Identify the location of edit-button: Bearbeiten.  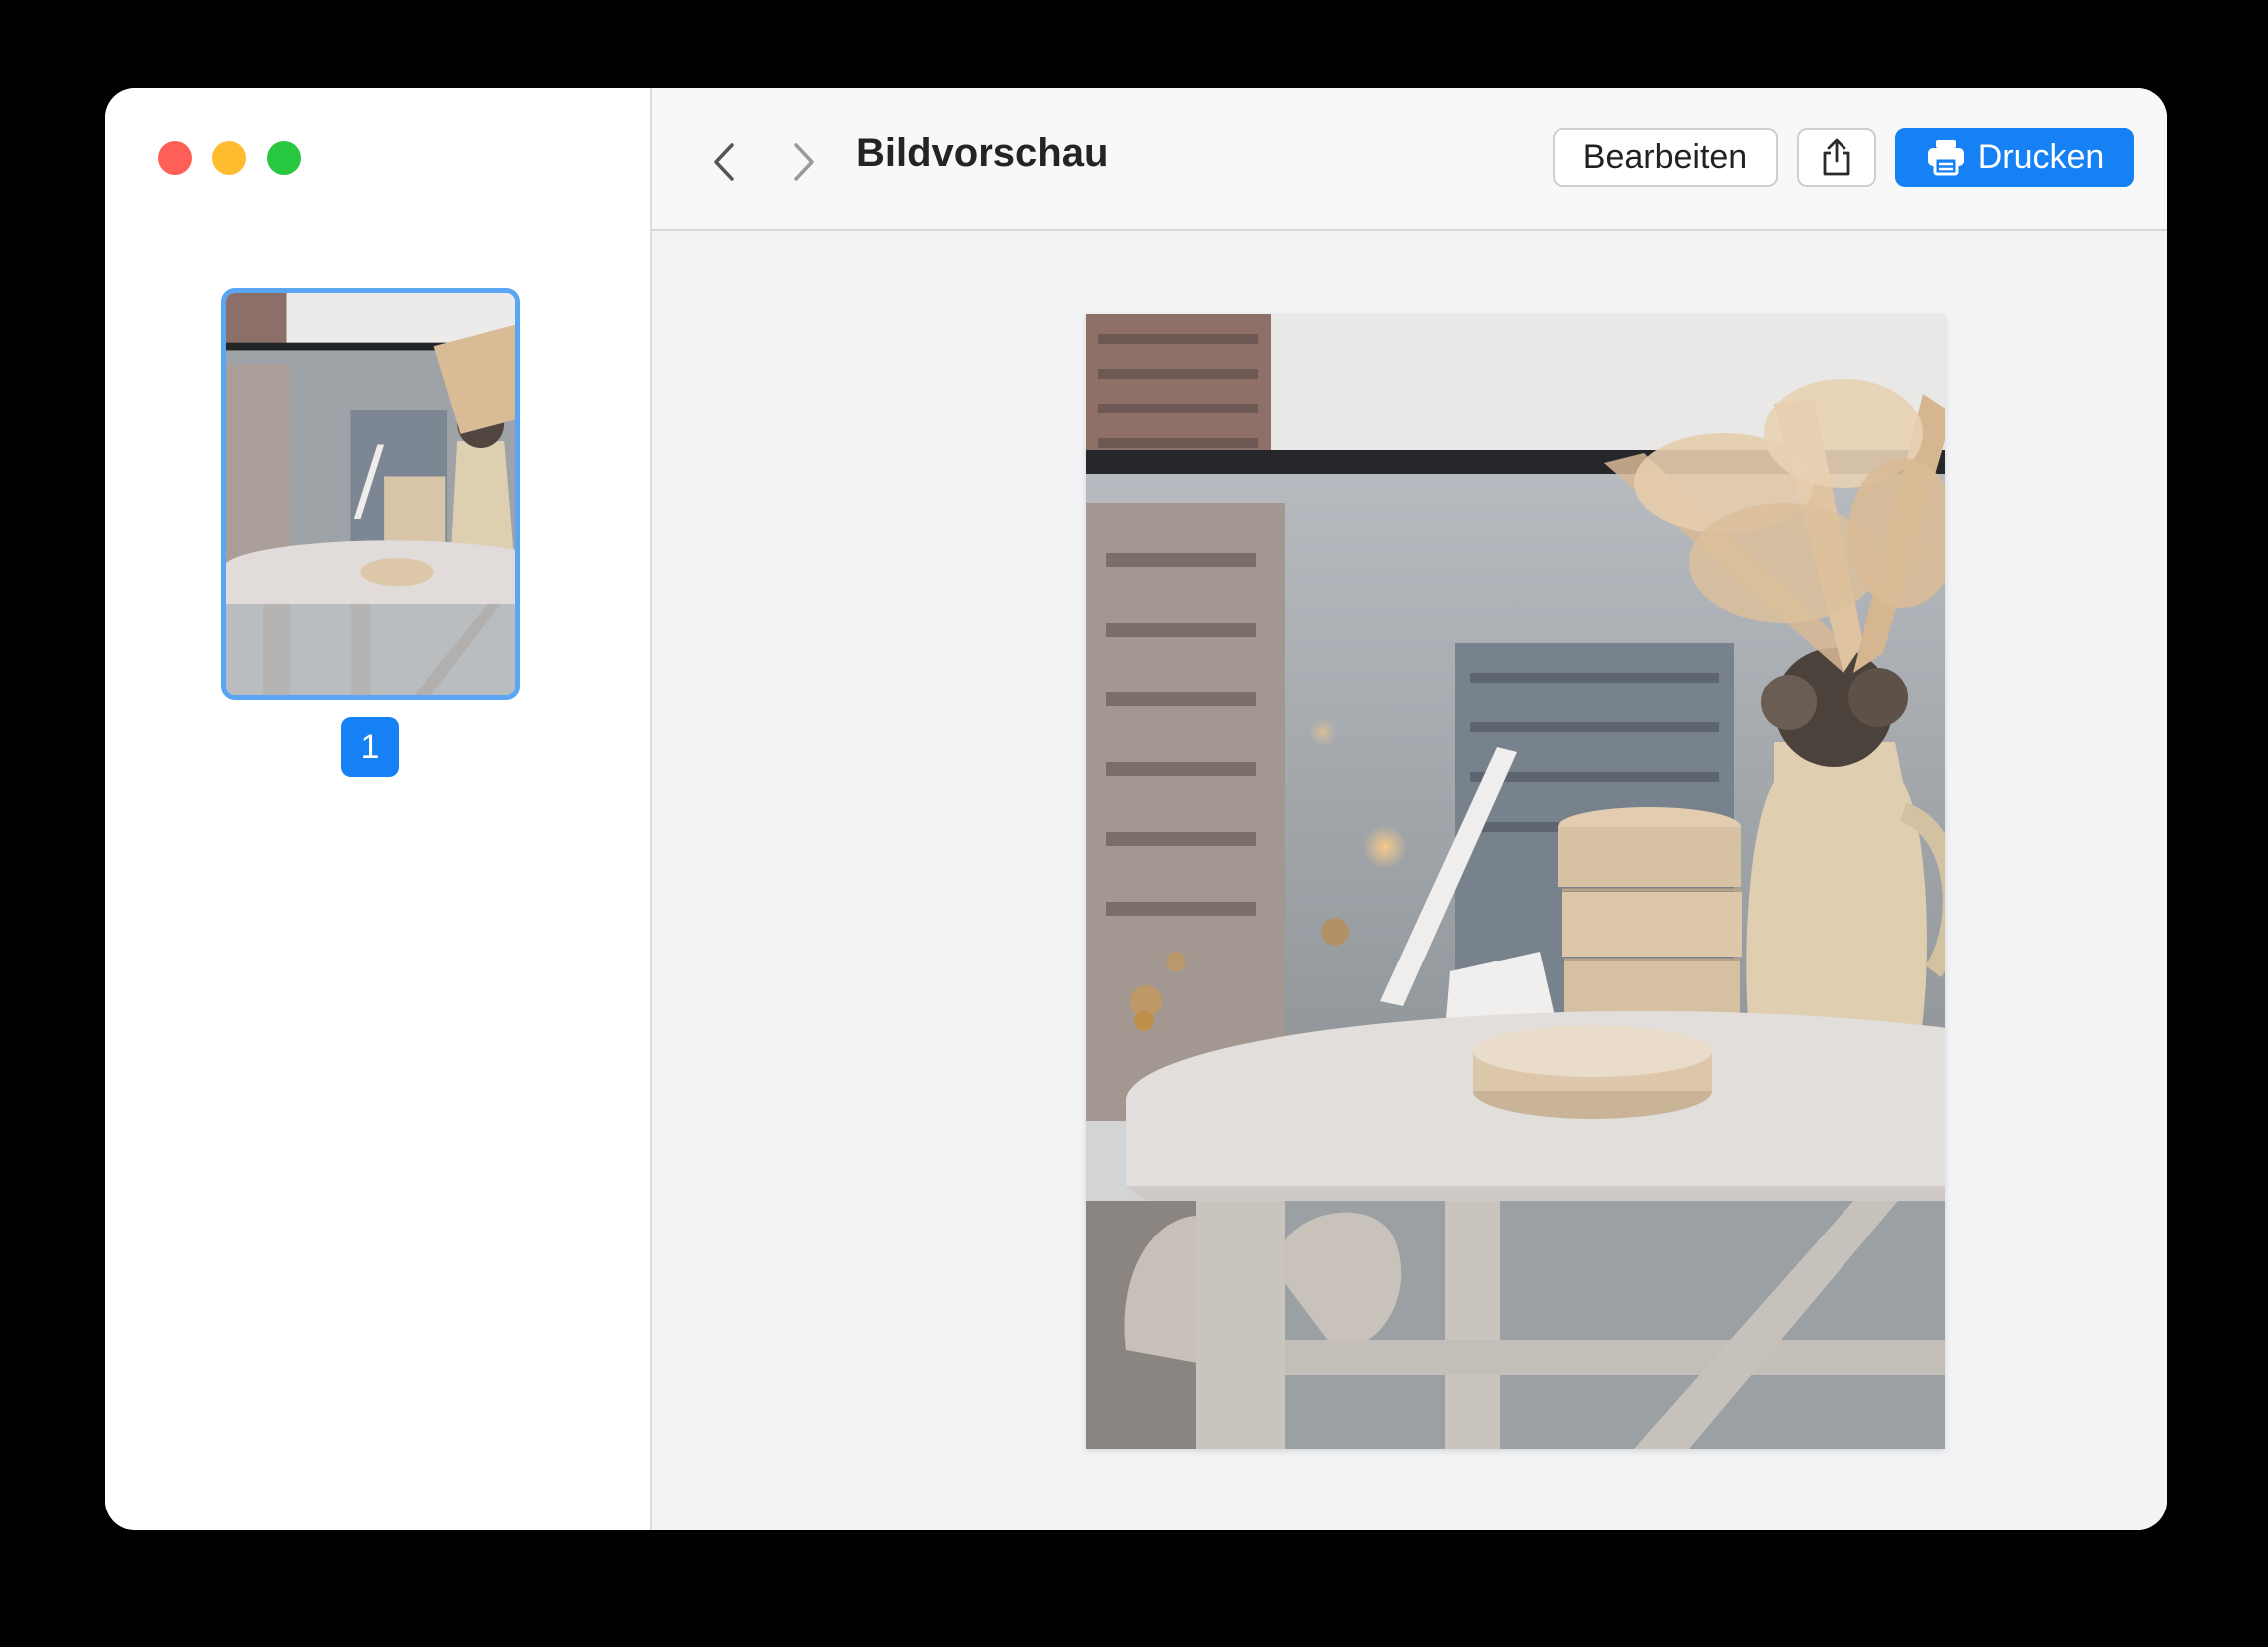
(1666, 157).